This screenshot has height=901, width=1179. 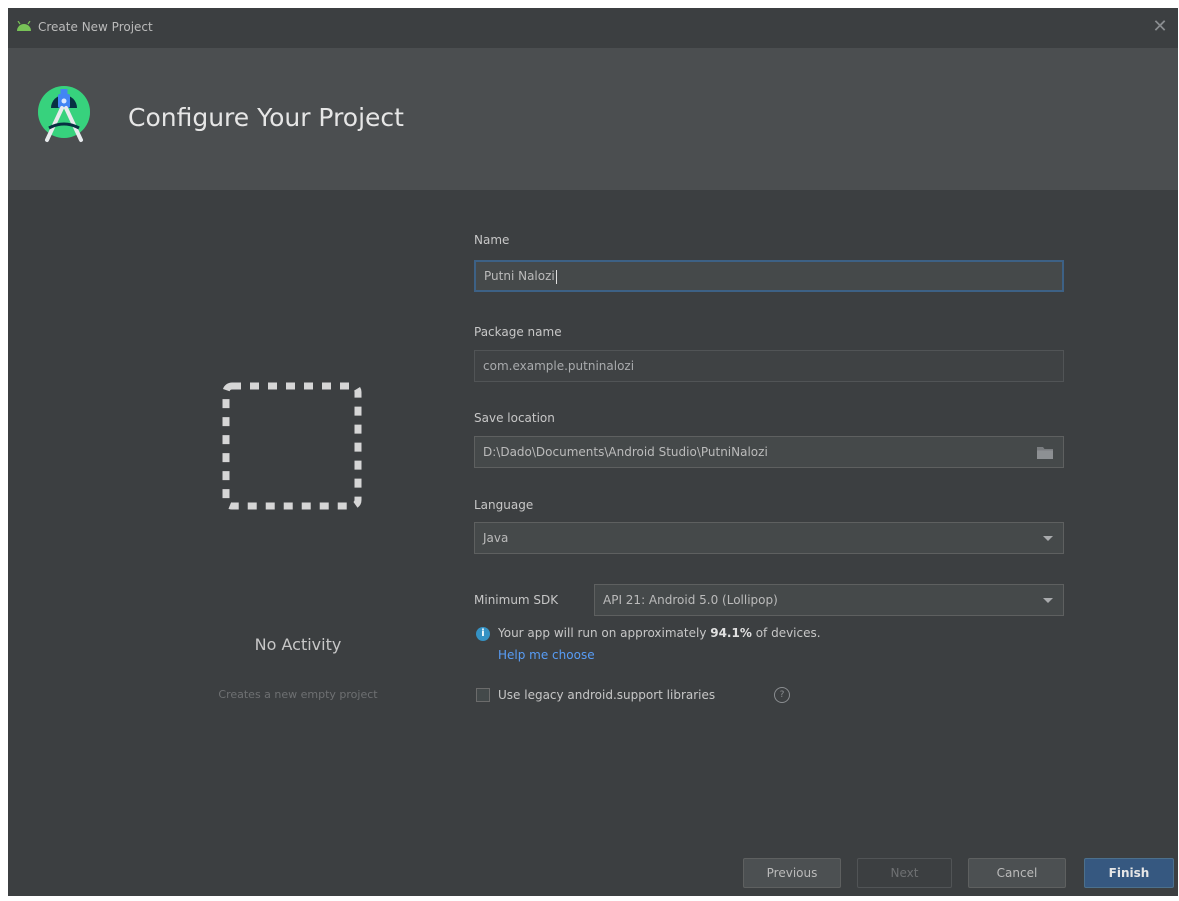 What do you see at coordinates (769, 538) in the screenshot?
I see `language-dropdown: Java` at bounding box center [769, 538].